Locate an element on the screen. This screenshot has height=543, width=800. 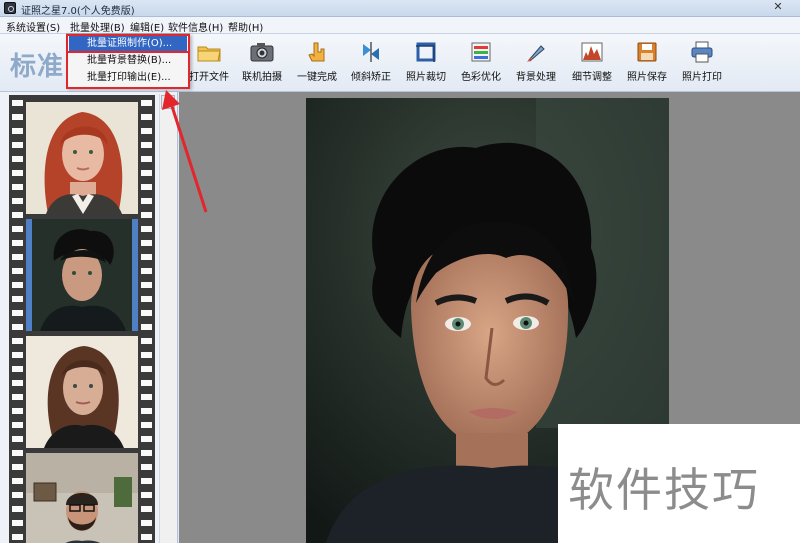
menu-batch-processing: 批量处理(B) is located at coordinates (97, 26).